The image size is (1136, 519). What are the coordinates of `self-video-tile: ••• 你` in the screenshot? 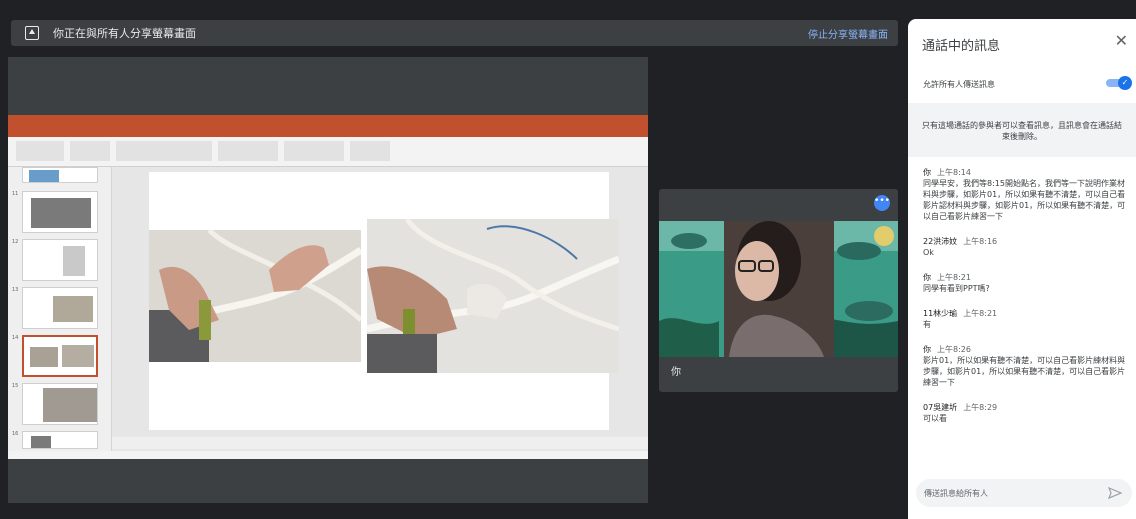 It's located at (778, 290).